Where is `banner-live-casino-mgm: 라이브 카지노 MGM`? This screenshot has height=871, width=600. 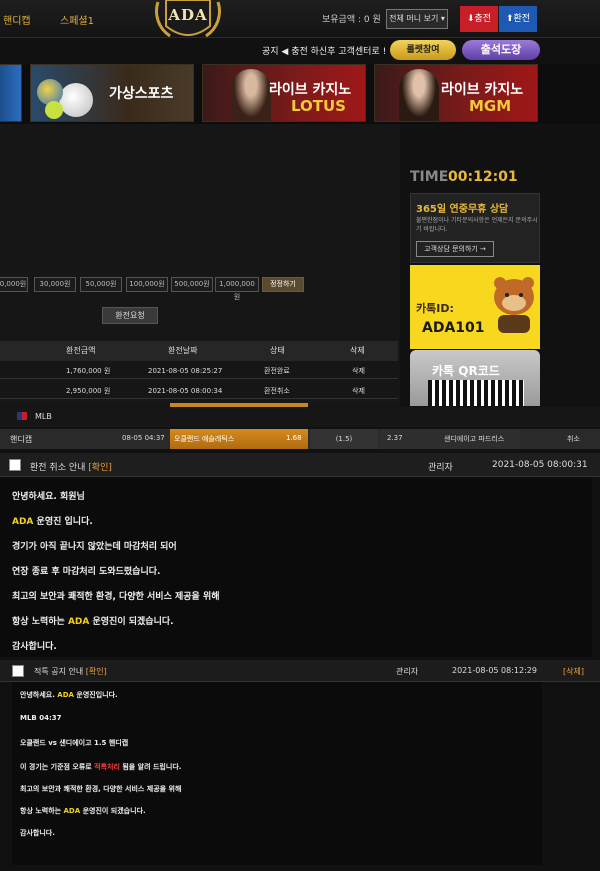 banner-live-casino-mgm: 라이브 카지노 MGM is located at coordinates (456, 93).